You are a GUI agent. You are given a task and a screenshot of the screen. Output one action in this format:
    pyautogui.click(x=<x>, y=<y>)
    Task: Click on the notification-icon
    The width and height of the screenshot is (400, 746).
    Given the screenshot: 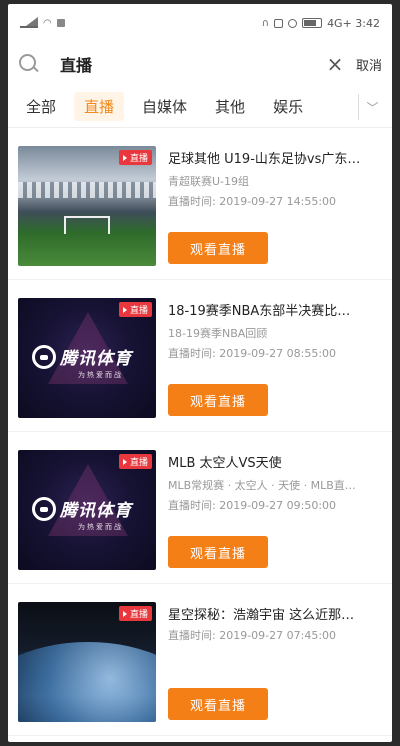 What is the action you would take?
    pyautogui.click(x=60, y=23)
    